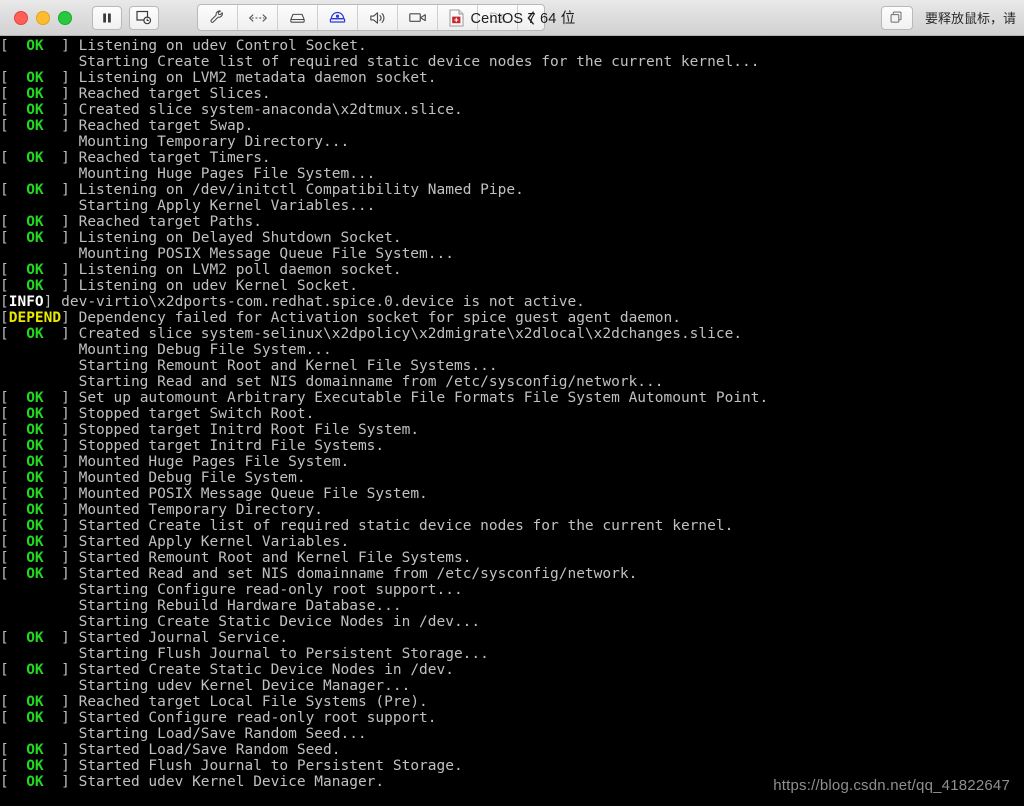  What do you see at coordinates (240, 270) in the screenshot?
I see `console-line-text: Listening on LVM2 poll daemon socket.` at bounding box center [240, 270].